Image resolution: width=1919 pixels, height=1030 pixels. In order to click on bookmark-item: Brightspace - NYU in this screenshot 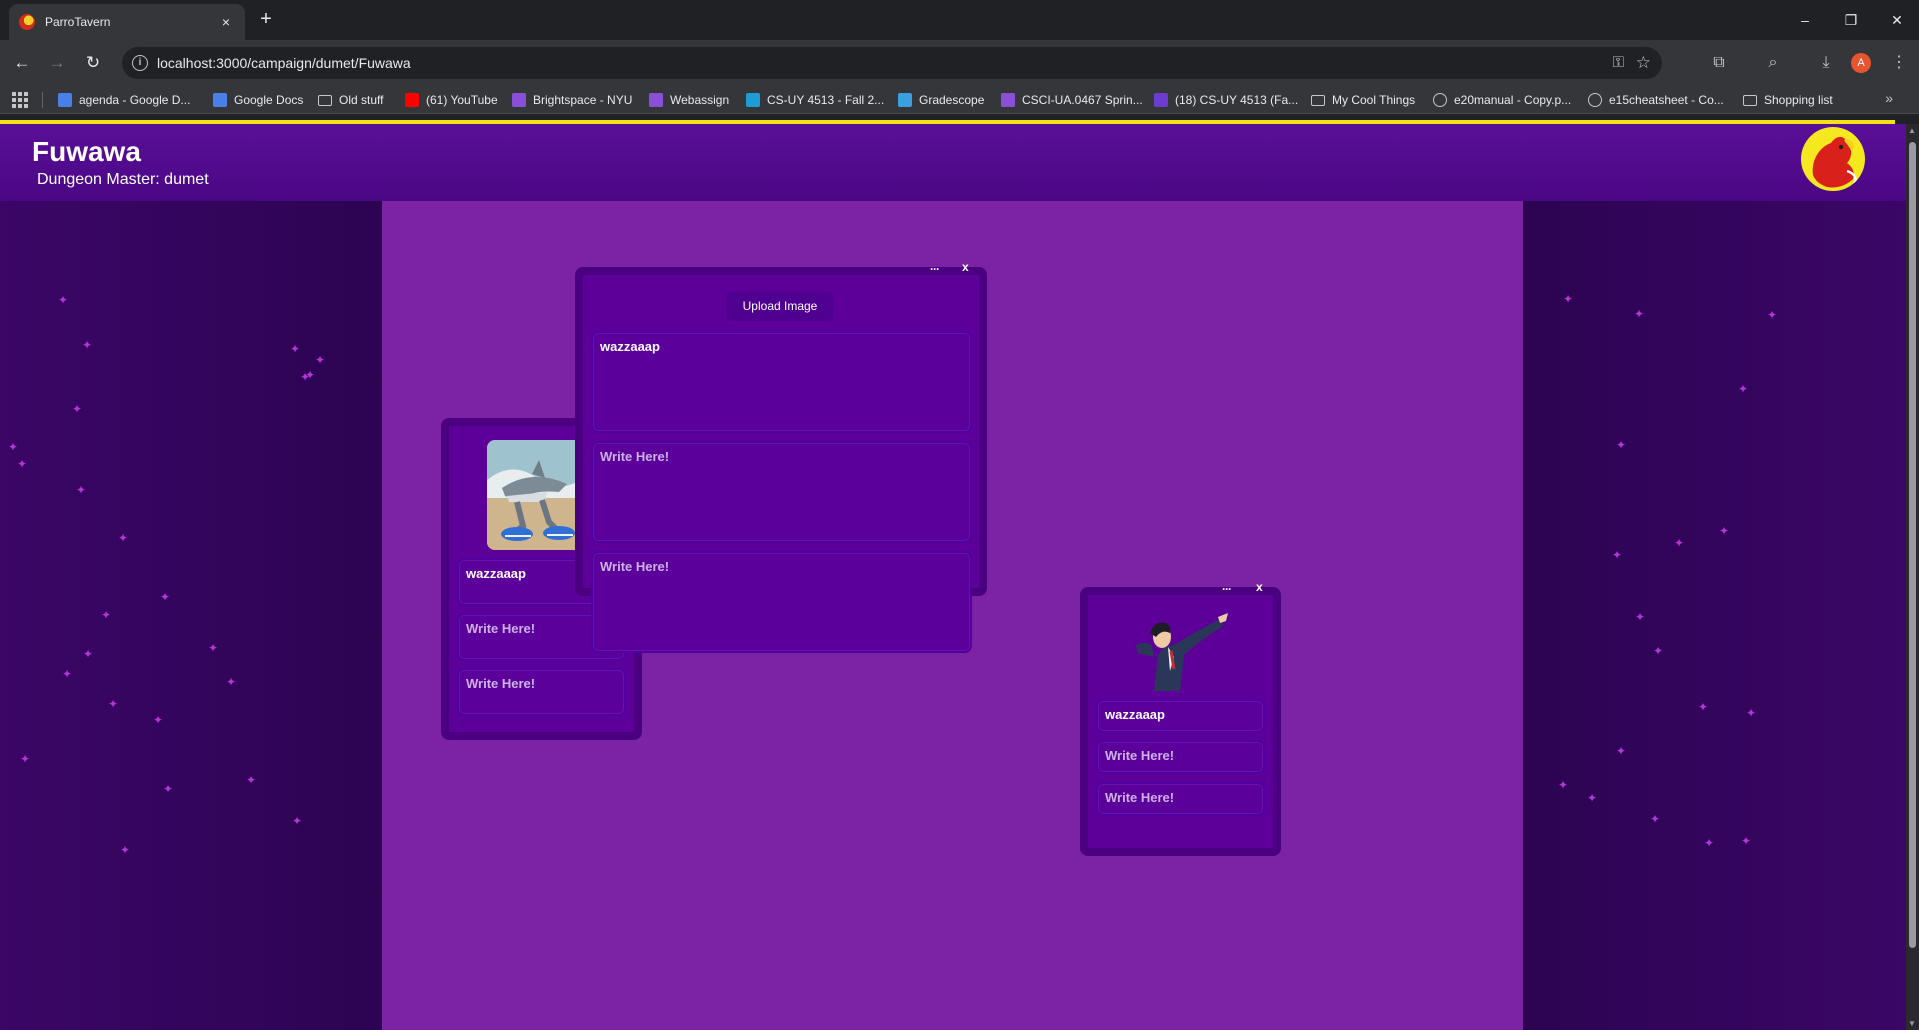, I will do `click(572, 100)`.